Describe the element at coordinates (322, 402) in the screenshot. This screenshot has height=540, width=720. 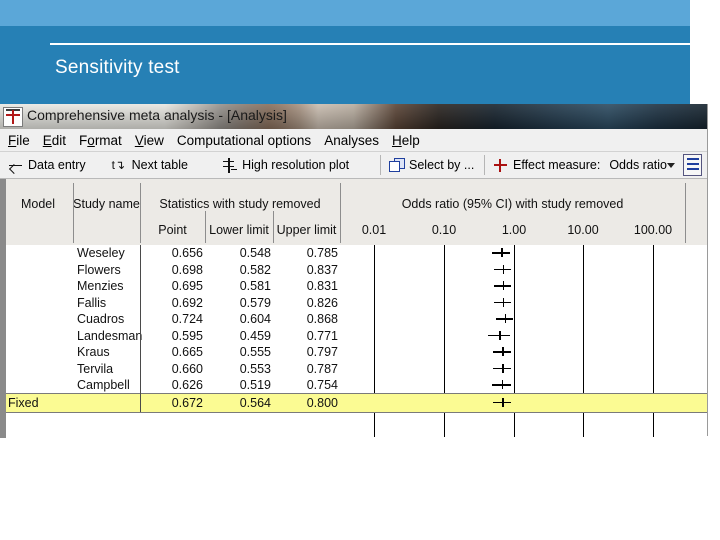
I see `cell-upper-limit: 0.800` at that location.